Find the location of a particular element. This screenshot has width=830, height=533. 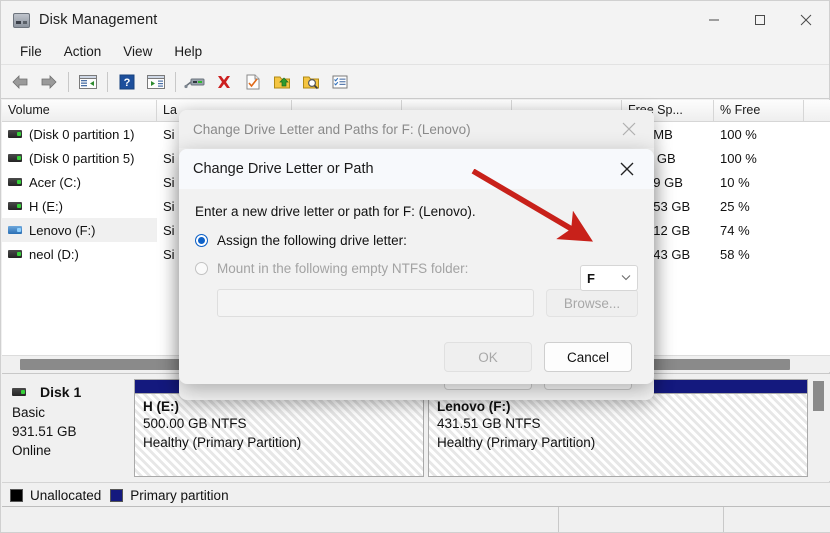

volume-label: neol (D:) is located at coordinates (54, 254).